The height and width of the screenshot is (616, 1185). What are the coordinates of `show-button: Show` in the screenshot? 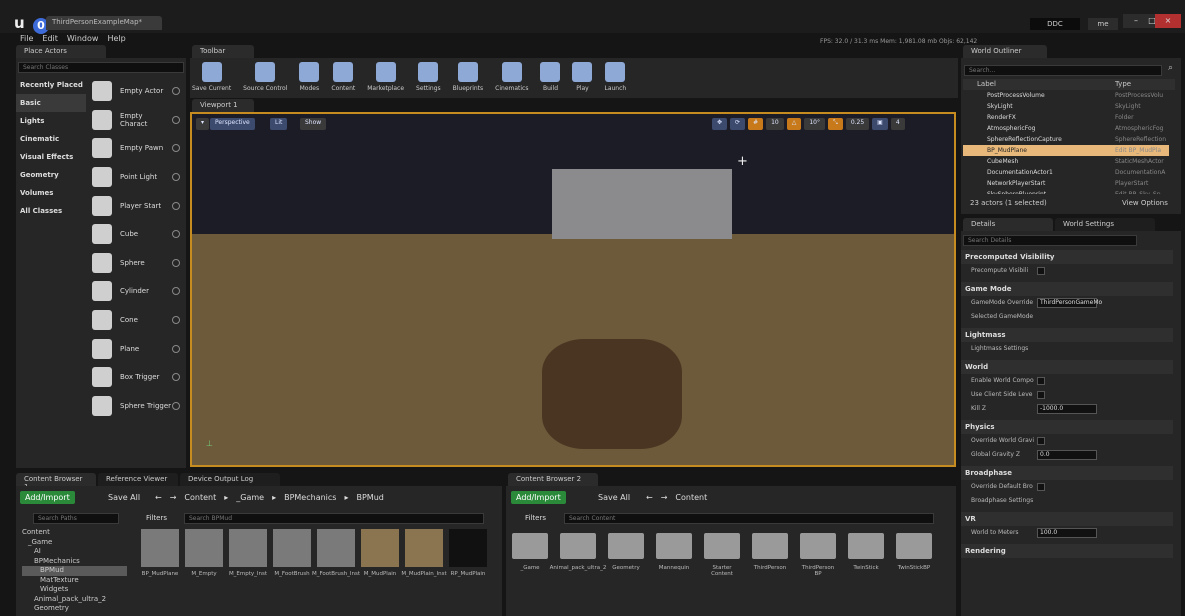 It's located at (313, 124).